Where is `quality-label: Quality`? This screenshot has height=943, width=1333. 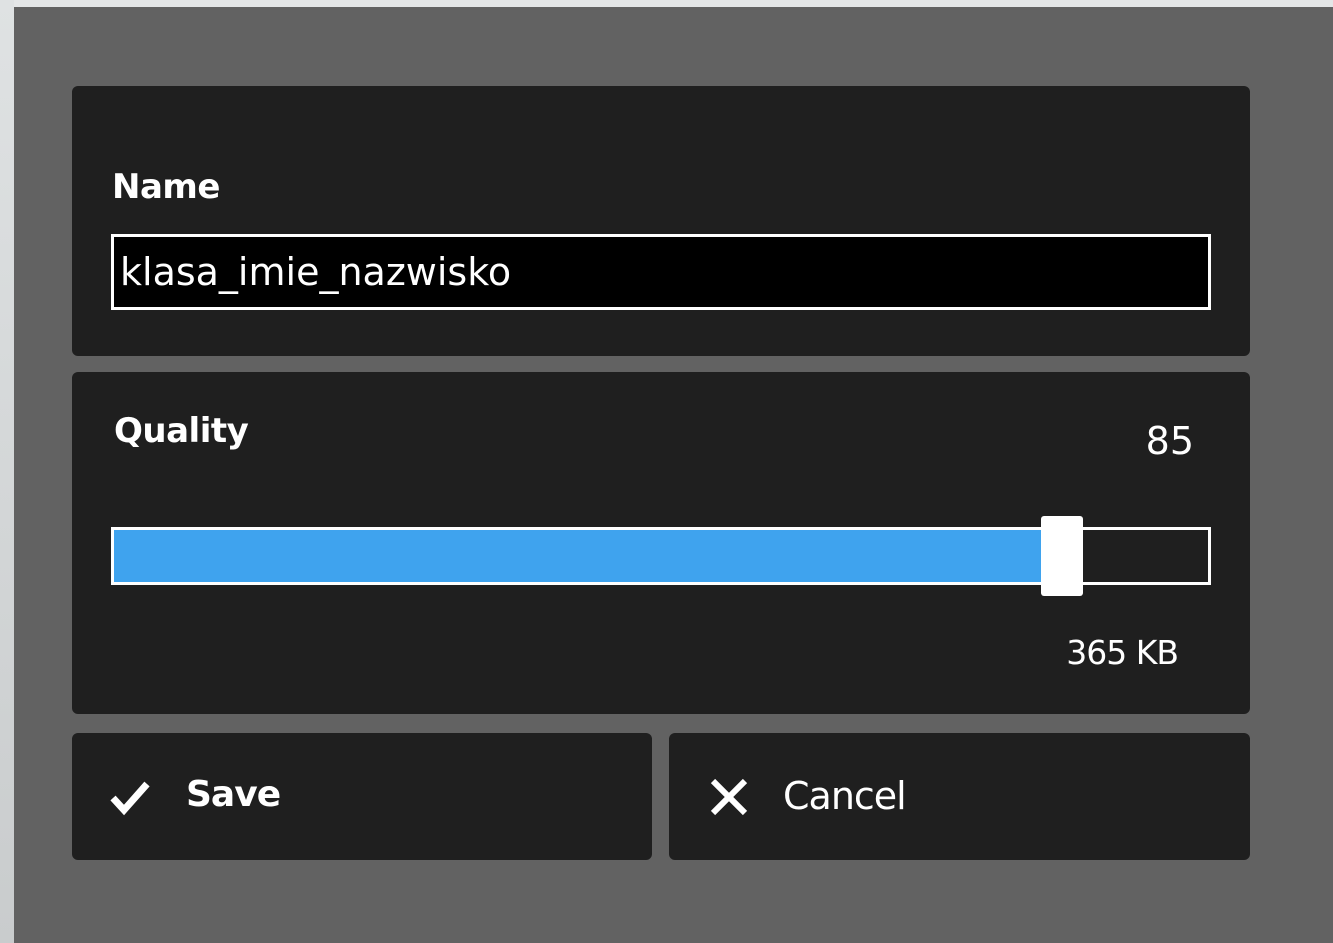
quality-label: Quality is located at coordinates (181, 431).